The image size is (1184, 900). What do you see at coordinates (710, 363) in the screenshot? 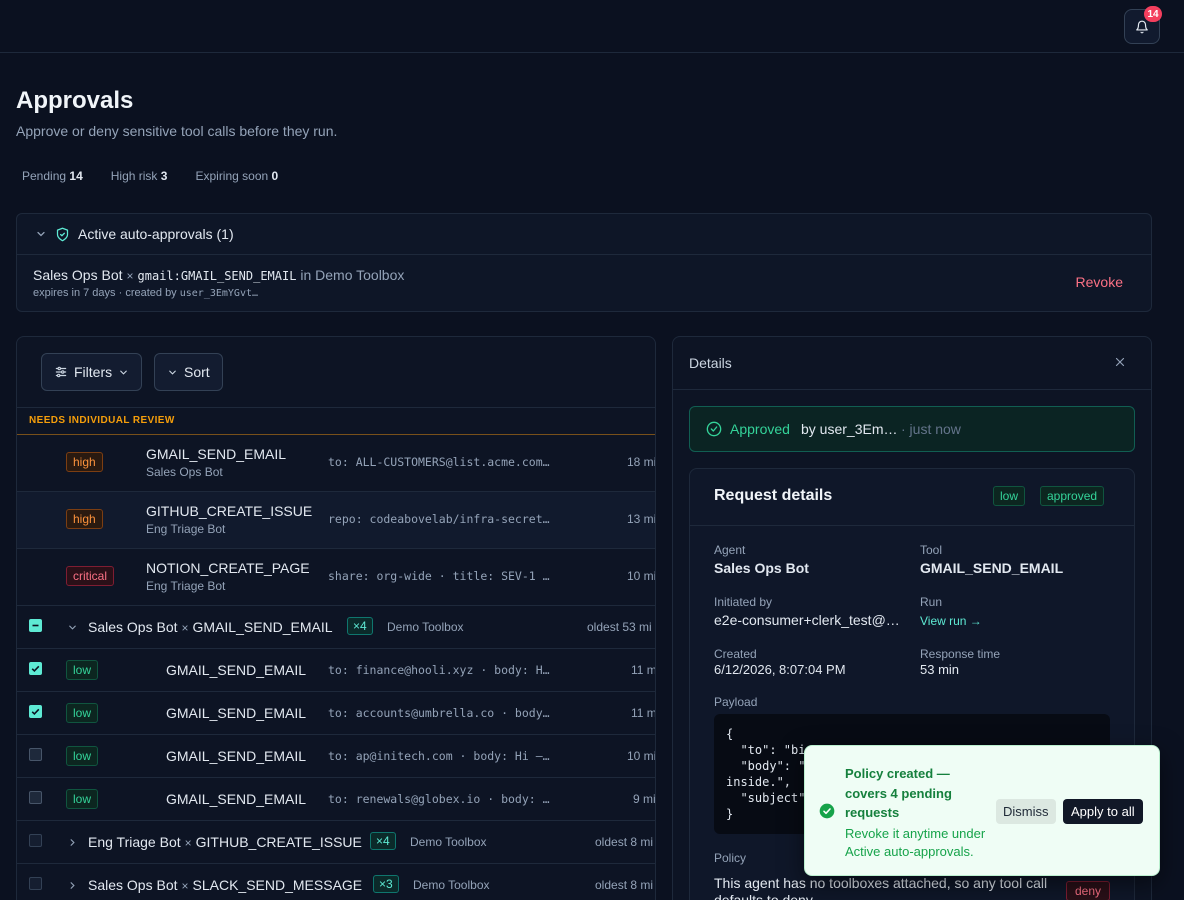
I see `details-title: Details` at bounding box center [710, 363].